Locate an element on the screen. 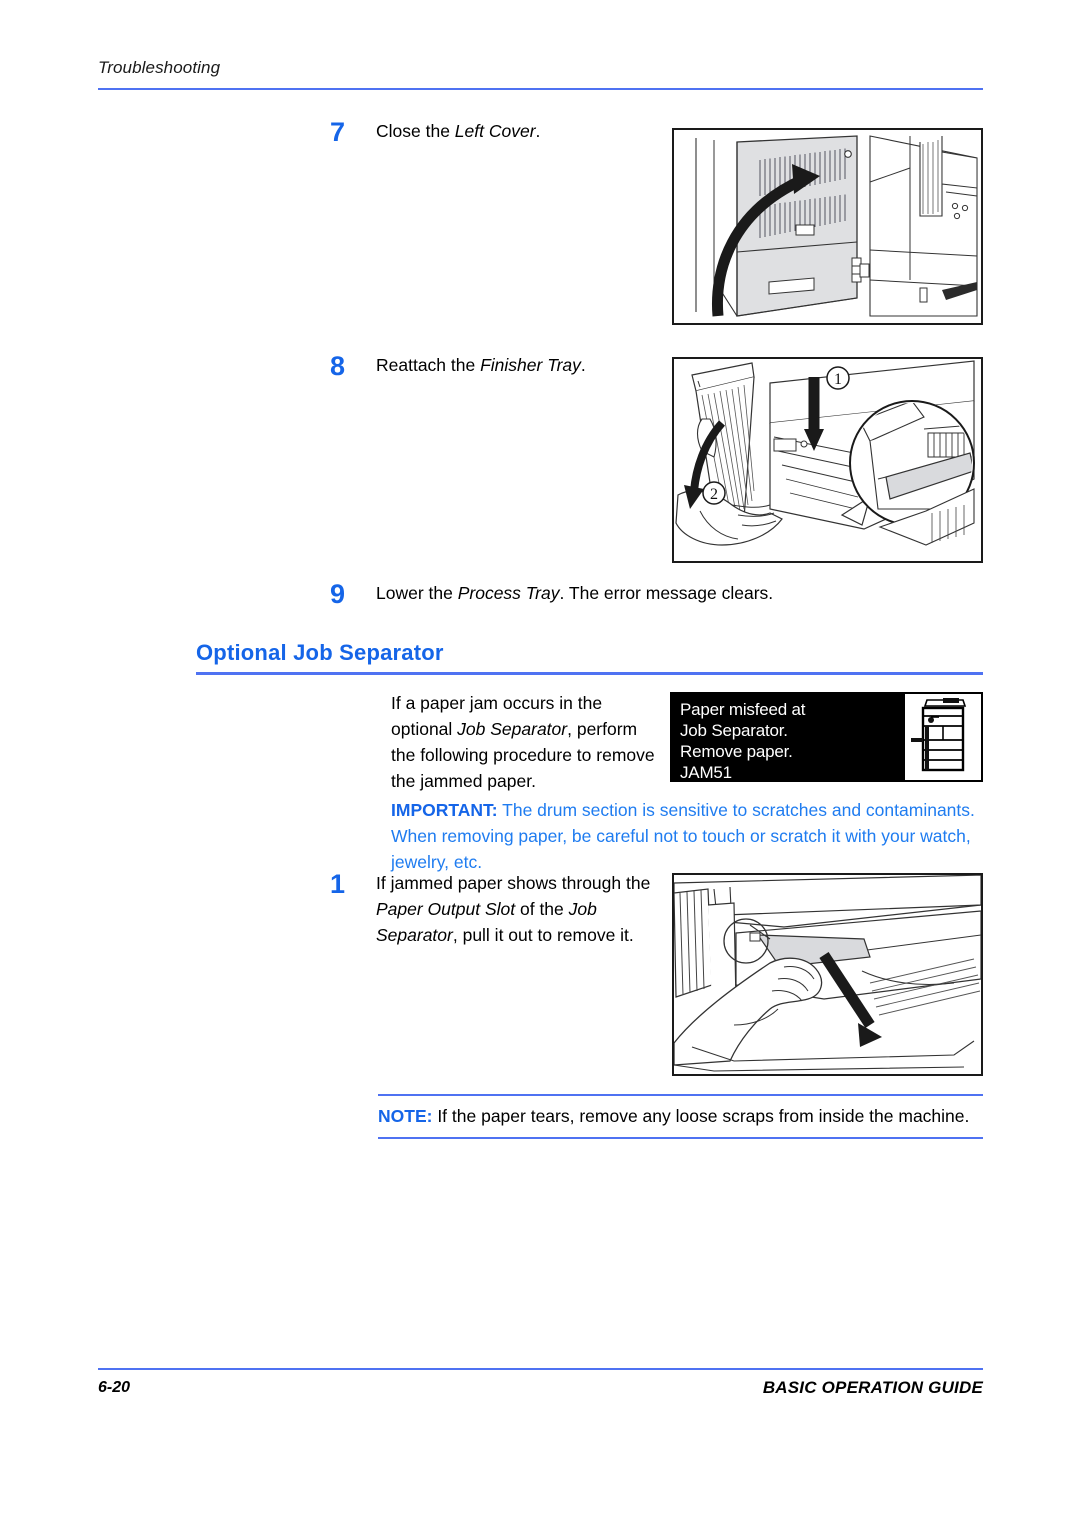 This screenshot has height=1528, width=1080. lcd-line-3: Remove paper. is located at coordinates (736, 751).